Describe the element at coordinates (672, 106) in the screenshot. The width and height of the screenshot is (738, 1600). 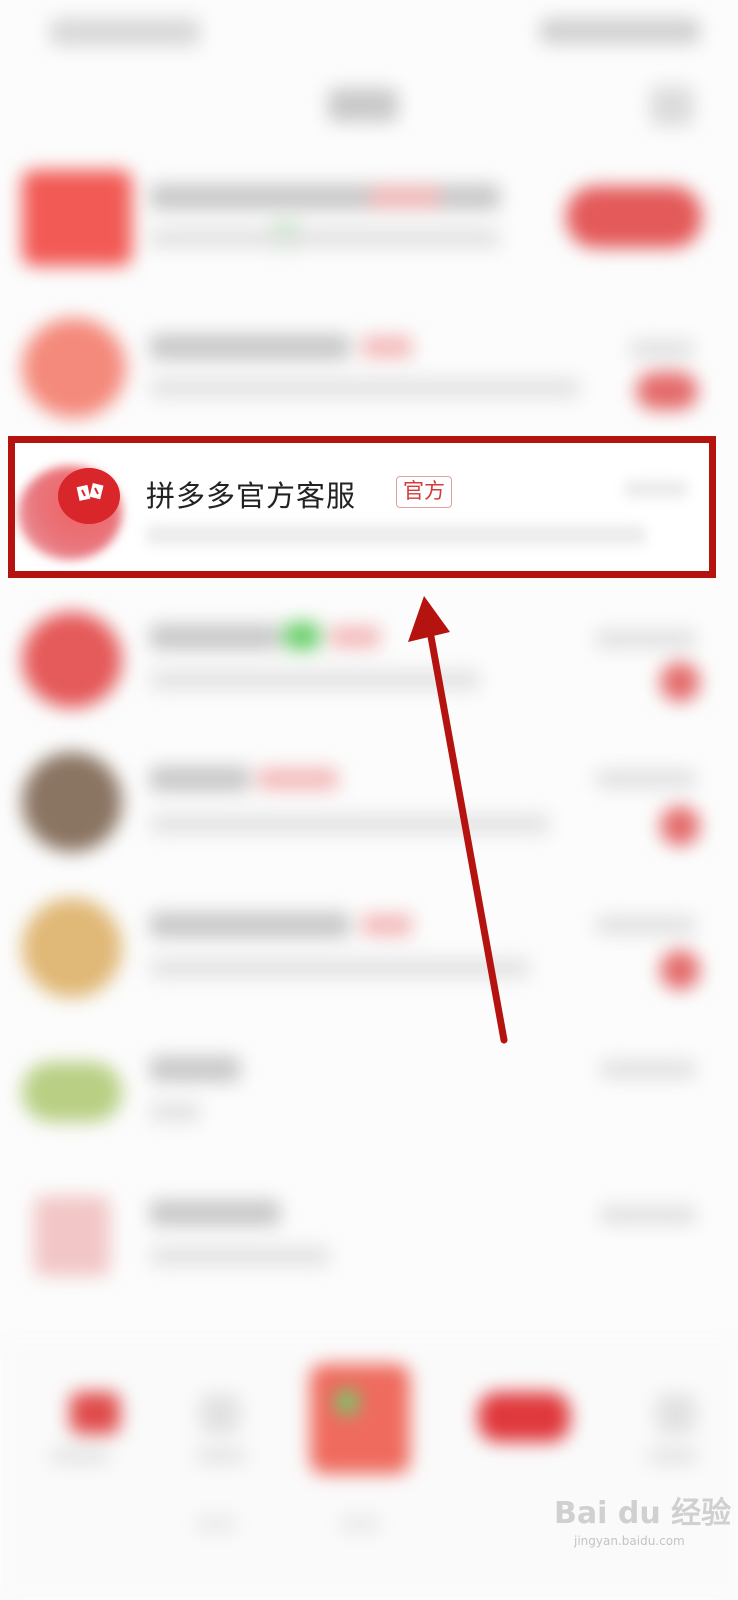
I see `settings-icon` at that location.